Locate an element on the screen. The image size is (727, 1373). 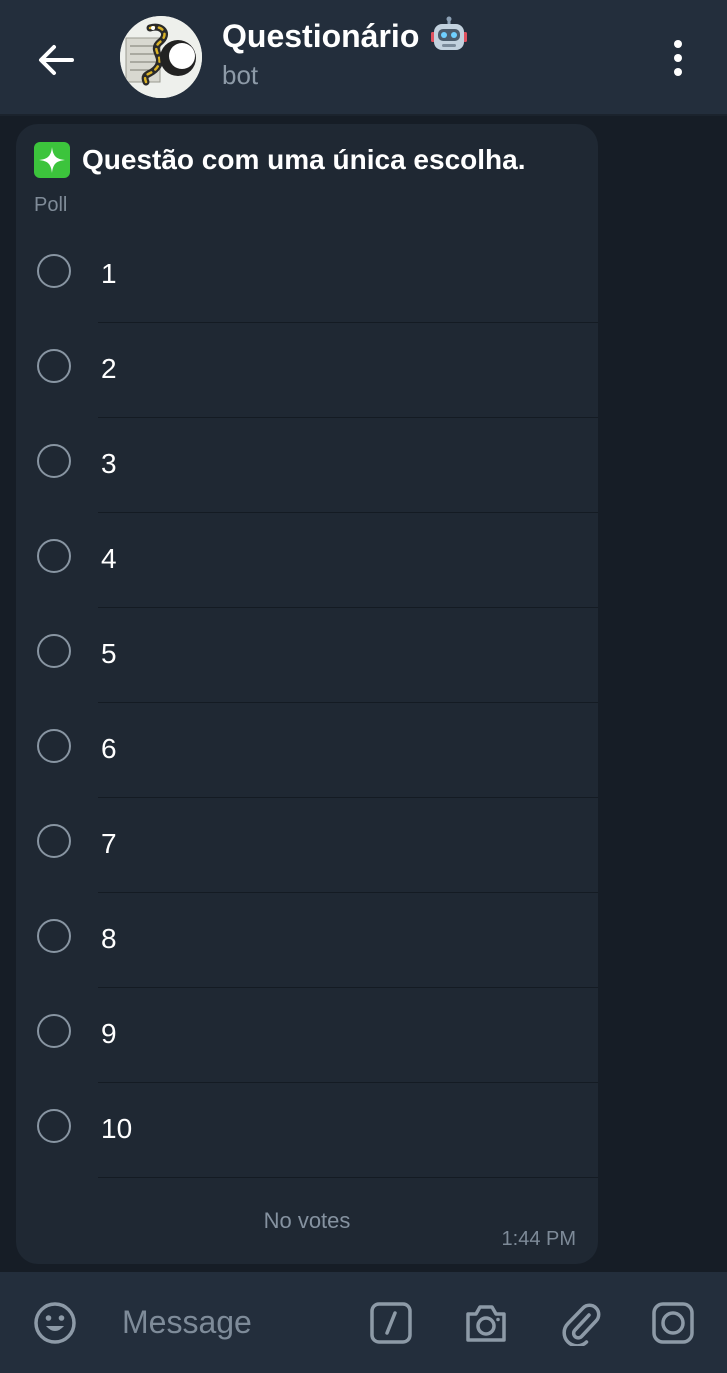
camera-button is located at coordinates (486, 1323).